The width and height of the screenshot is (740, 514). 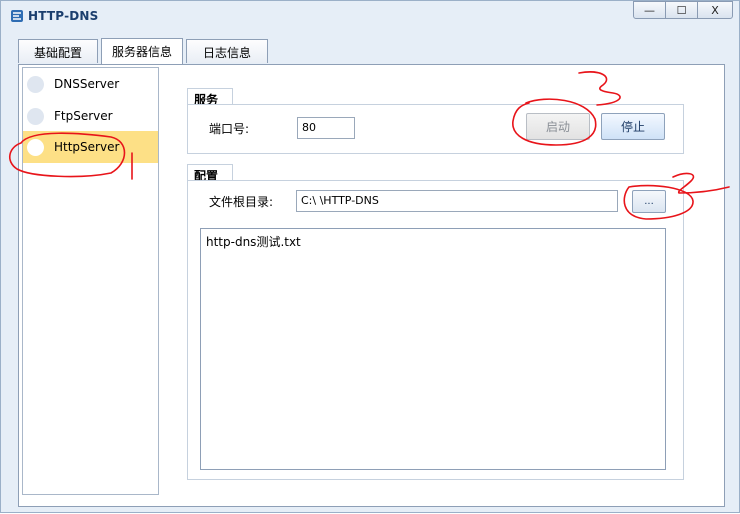 What do you see at coordinates (326, 128) in the screenshot?
I see `port-input: 80` at bounding box center [326, 128].